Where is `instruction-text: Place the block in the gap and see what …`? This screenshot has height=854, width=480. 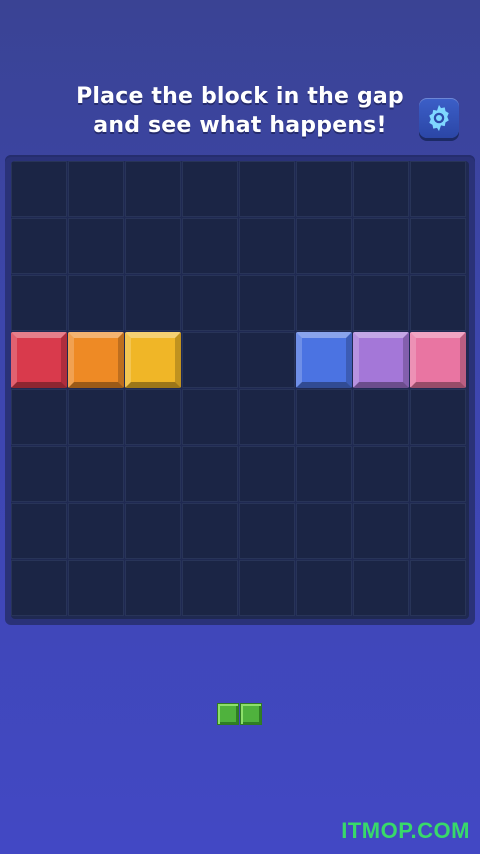
instruction-text: Place the block in the gap and see what … is located at coordinates (240, 111).